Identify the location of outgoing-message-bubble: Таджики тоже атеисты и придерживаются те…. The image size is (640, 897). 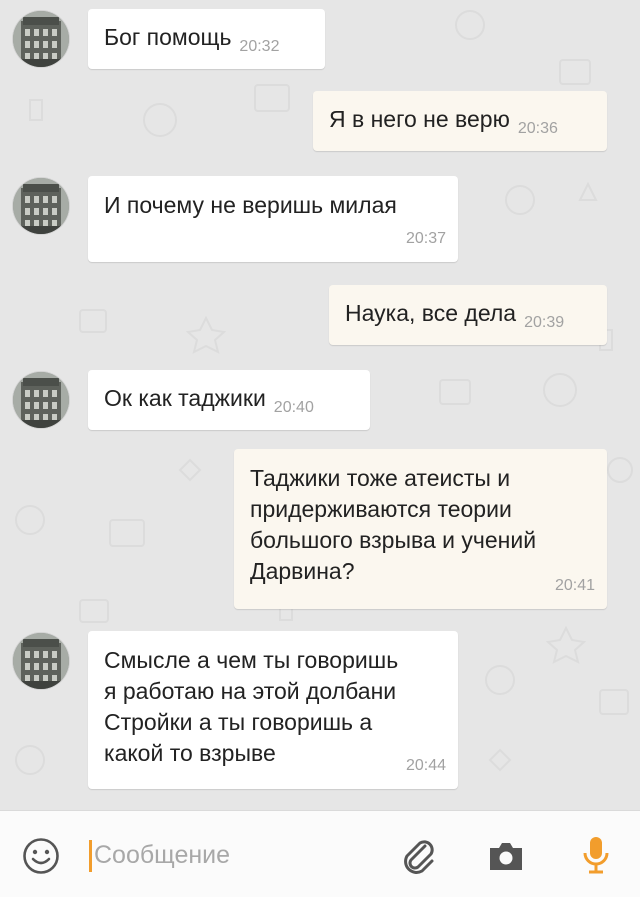
(420, 529).